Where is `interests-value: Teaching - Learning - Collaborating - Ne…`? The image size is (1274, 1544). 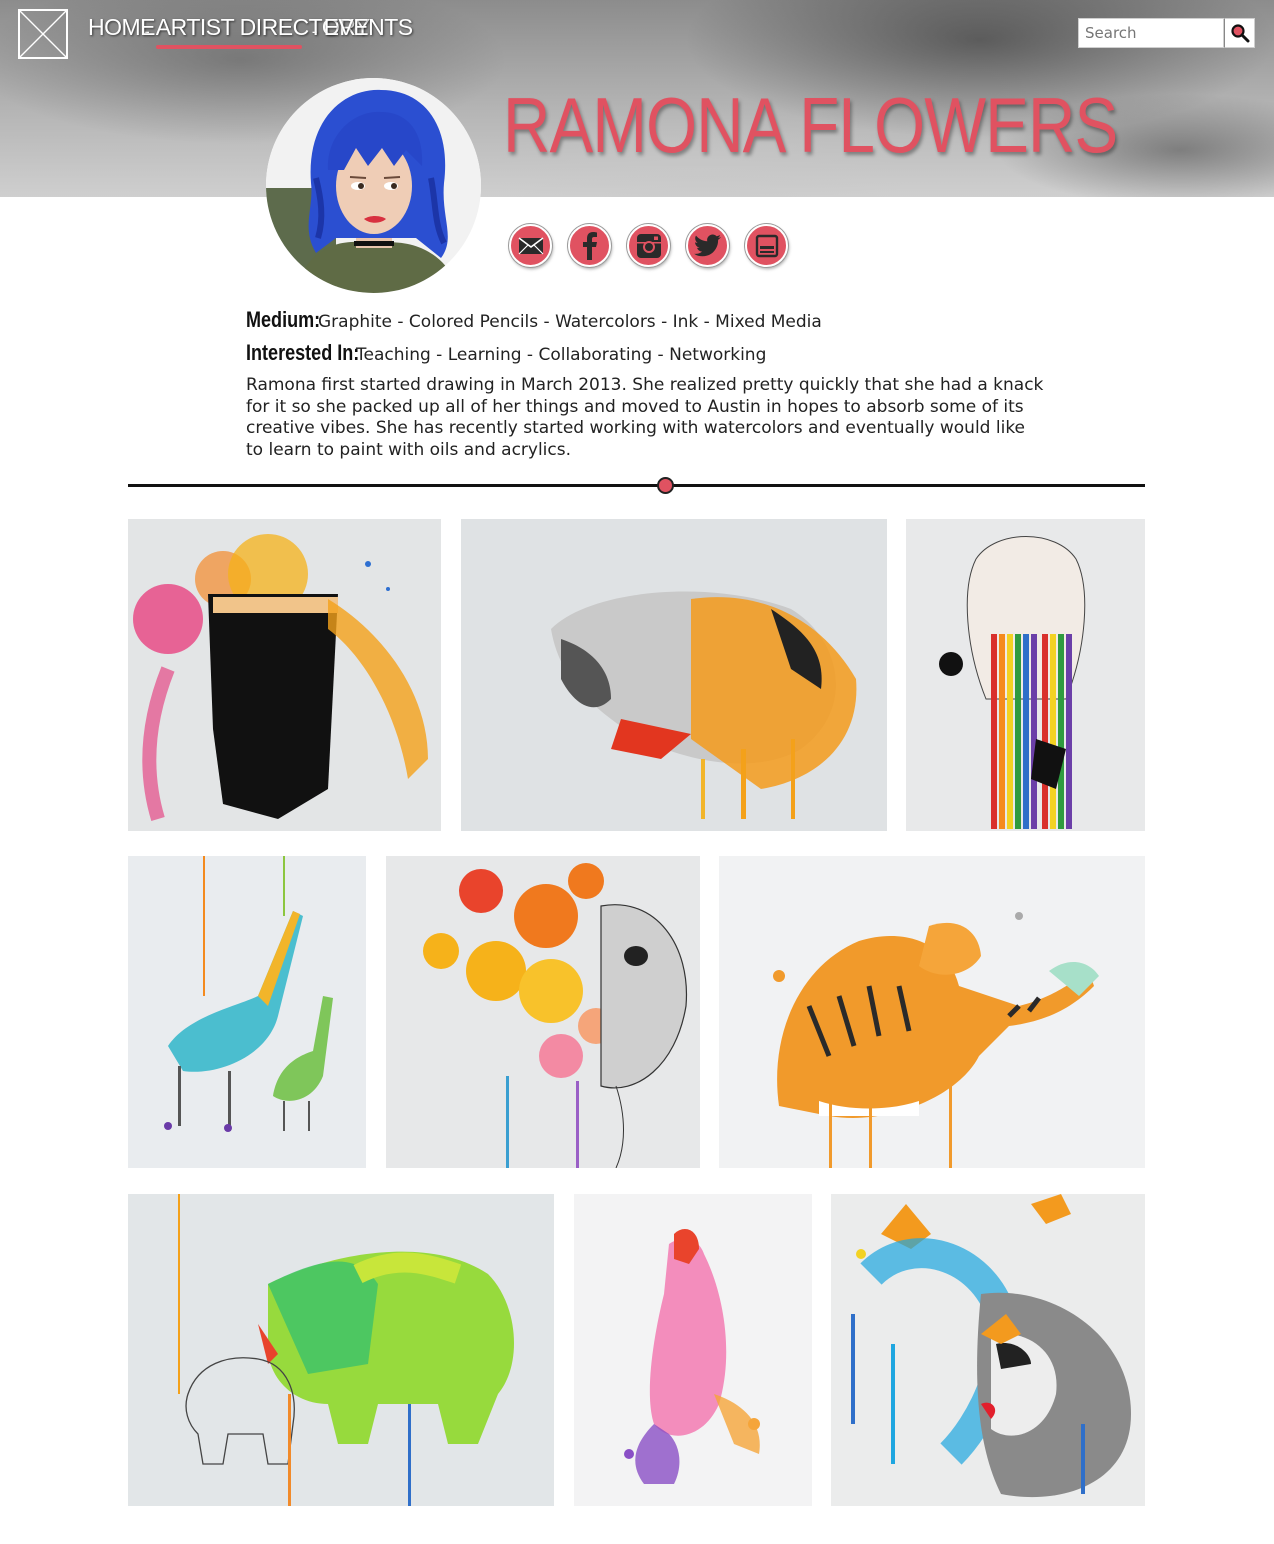 interests-value: Teaching - Learning - Collaborating - Ne… is located at coordinates (561, 355).